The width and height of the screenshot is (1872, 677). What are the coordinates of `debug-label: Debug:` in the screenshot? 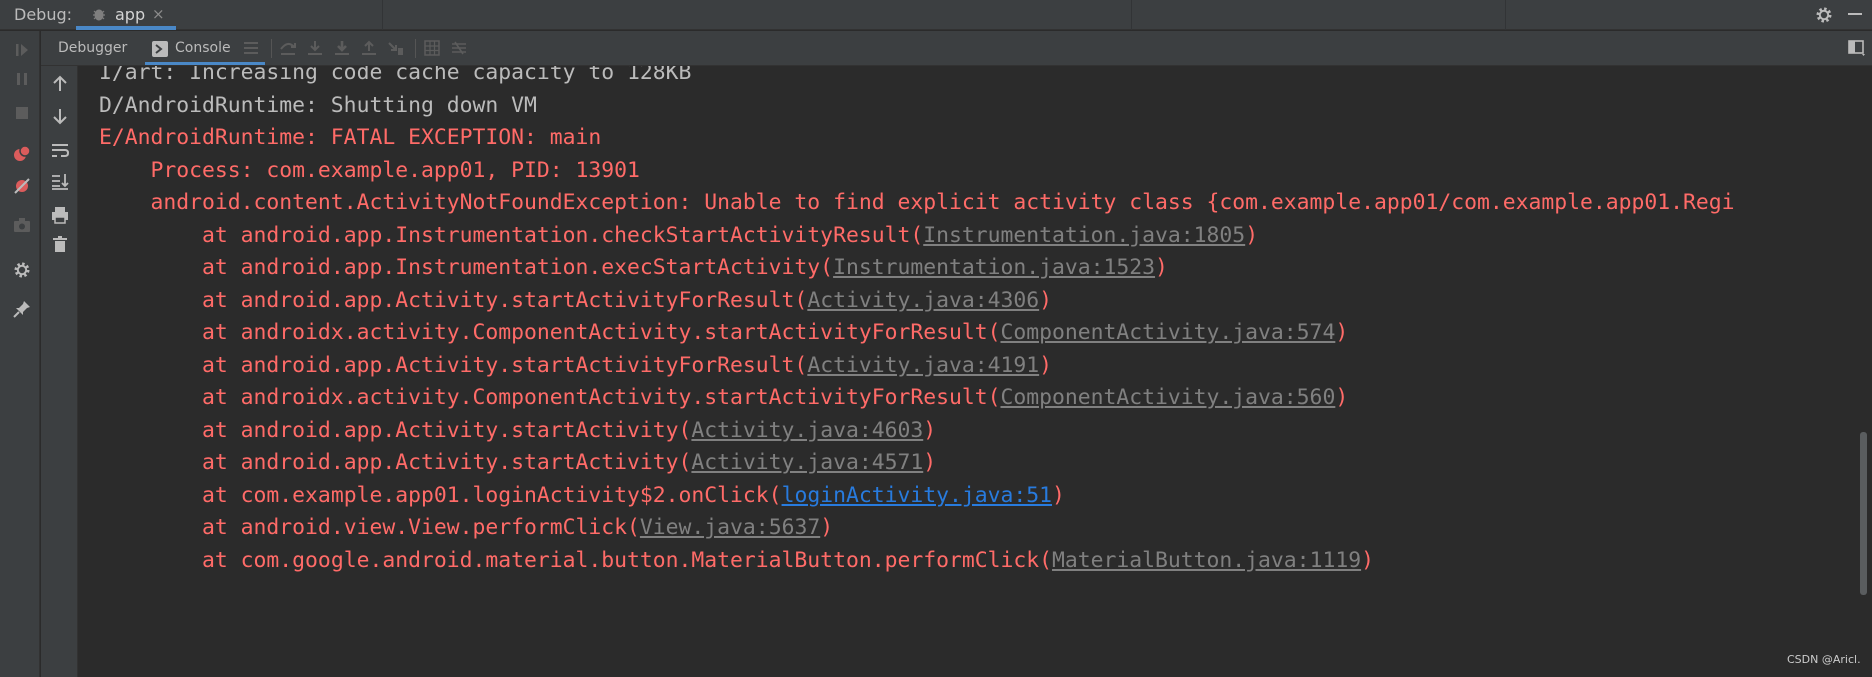 It's located at (43, 14).